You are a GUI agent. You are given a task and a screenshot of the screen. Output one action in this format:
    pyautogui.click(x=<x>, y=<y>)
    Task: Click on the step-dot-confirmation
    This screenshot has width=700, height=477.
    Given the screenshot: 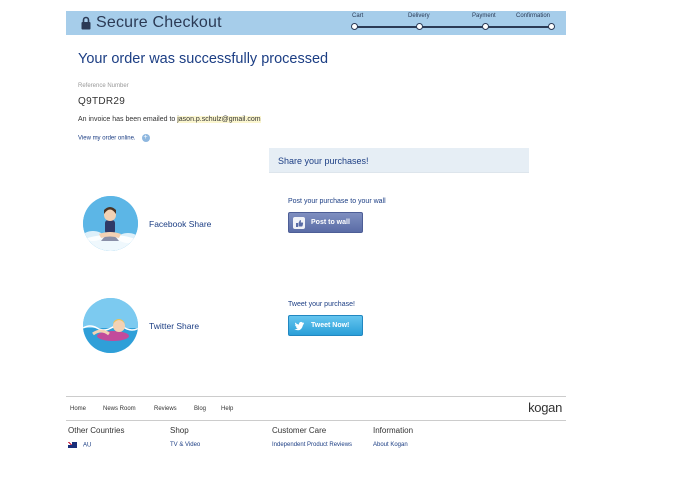 What is the action you would take?
    pyautogui.click(x=551, y=26)
    